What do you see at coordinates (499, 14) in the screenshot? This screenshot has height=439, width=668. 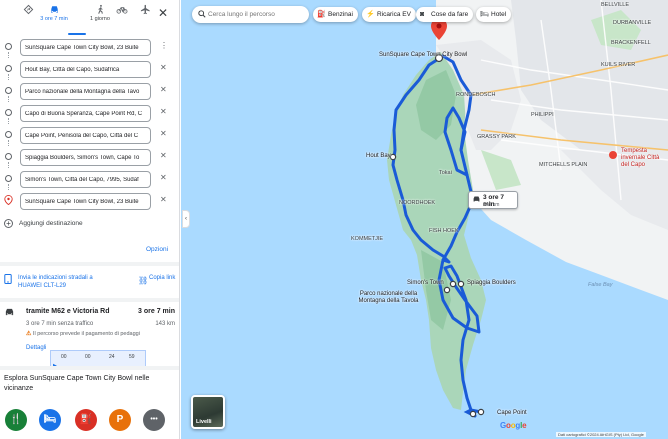 I see `chip-hotel-label: Hotel` at bounding box center [499, 14].